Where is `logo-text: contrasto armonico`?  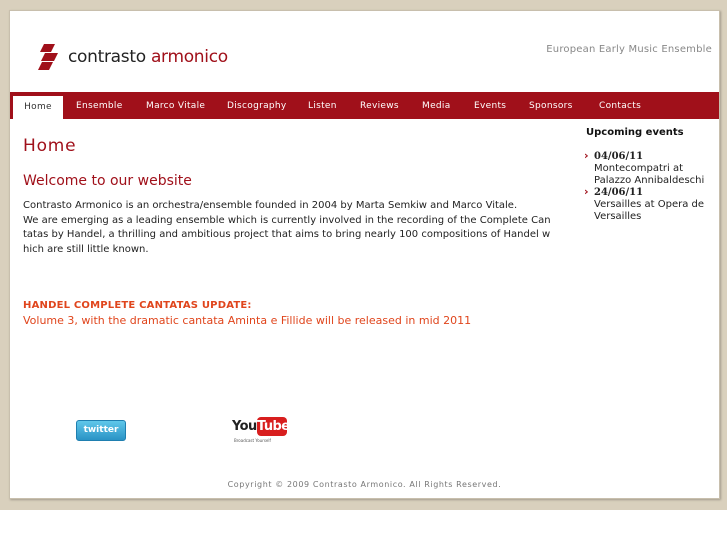
logo-text: contrasto armonico is located at coordinates (148, 57).